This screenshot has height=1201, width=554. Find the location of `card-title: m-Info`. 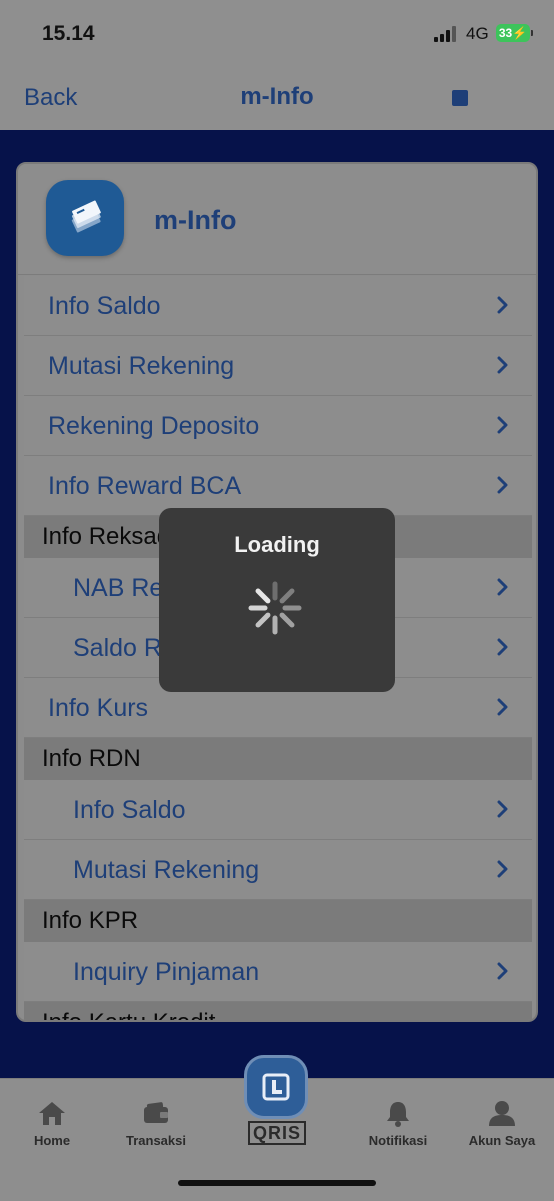

card-title: m-Info is located at coordinates (195, 220).